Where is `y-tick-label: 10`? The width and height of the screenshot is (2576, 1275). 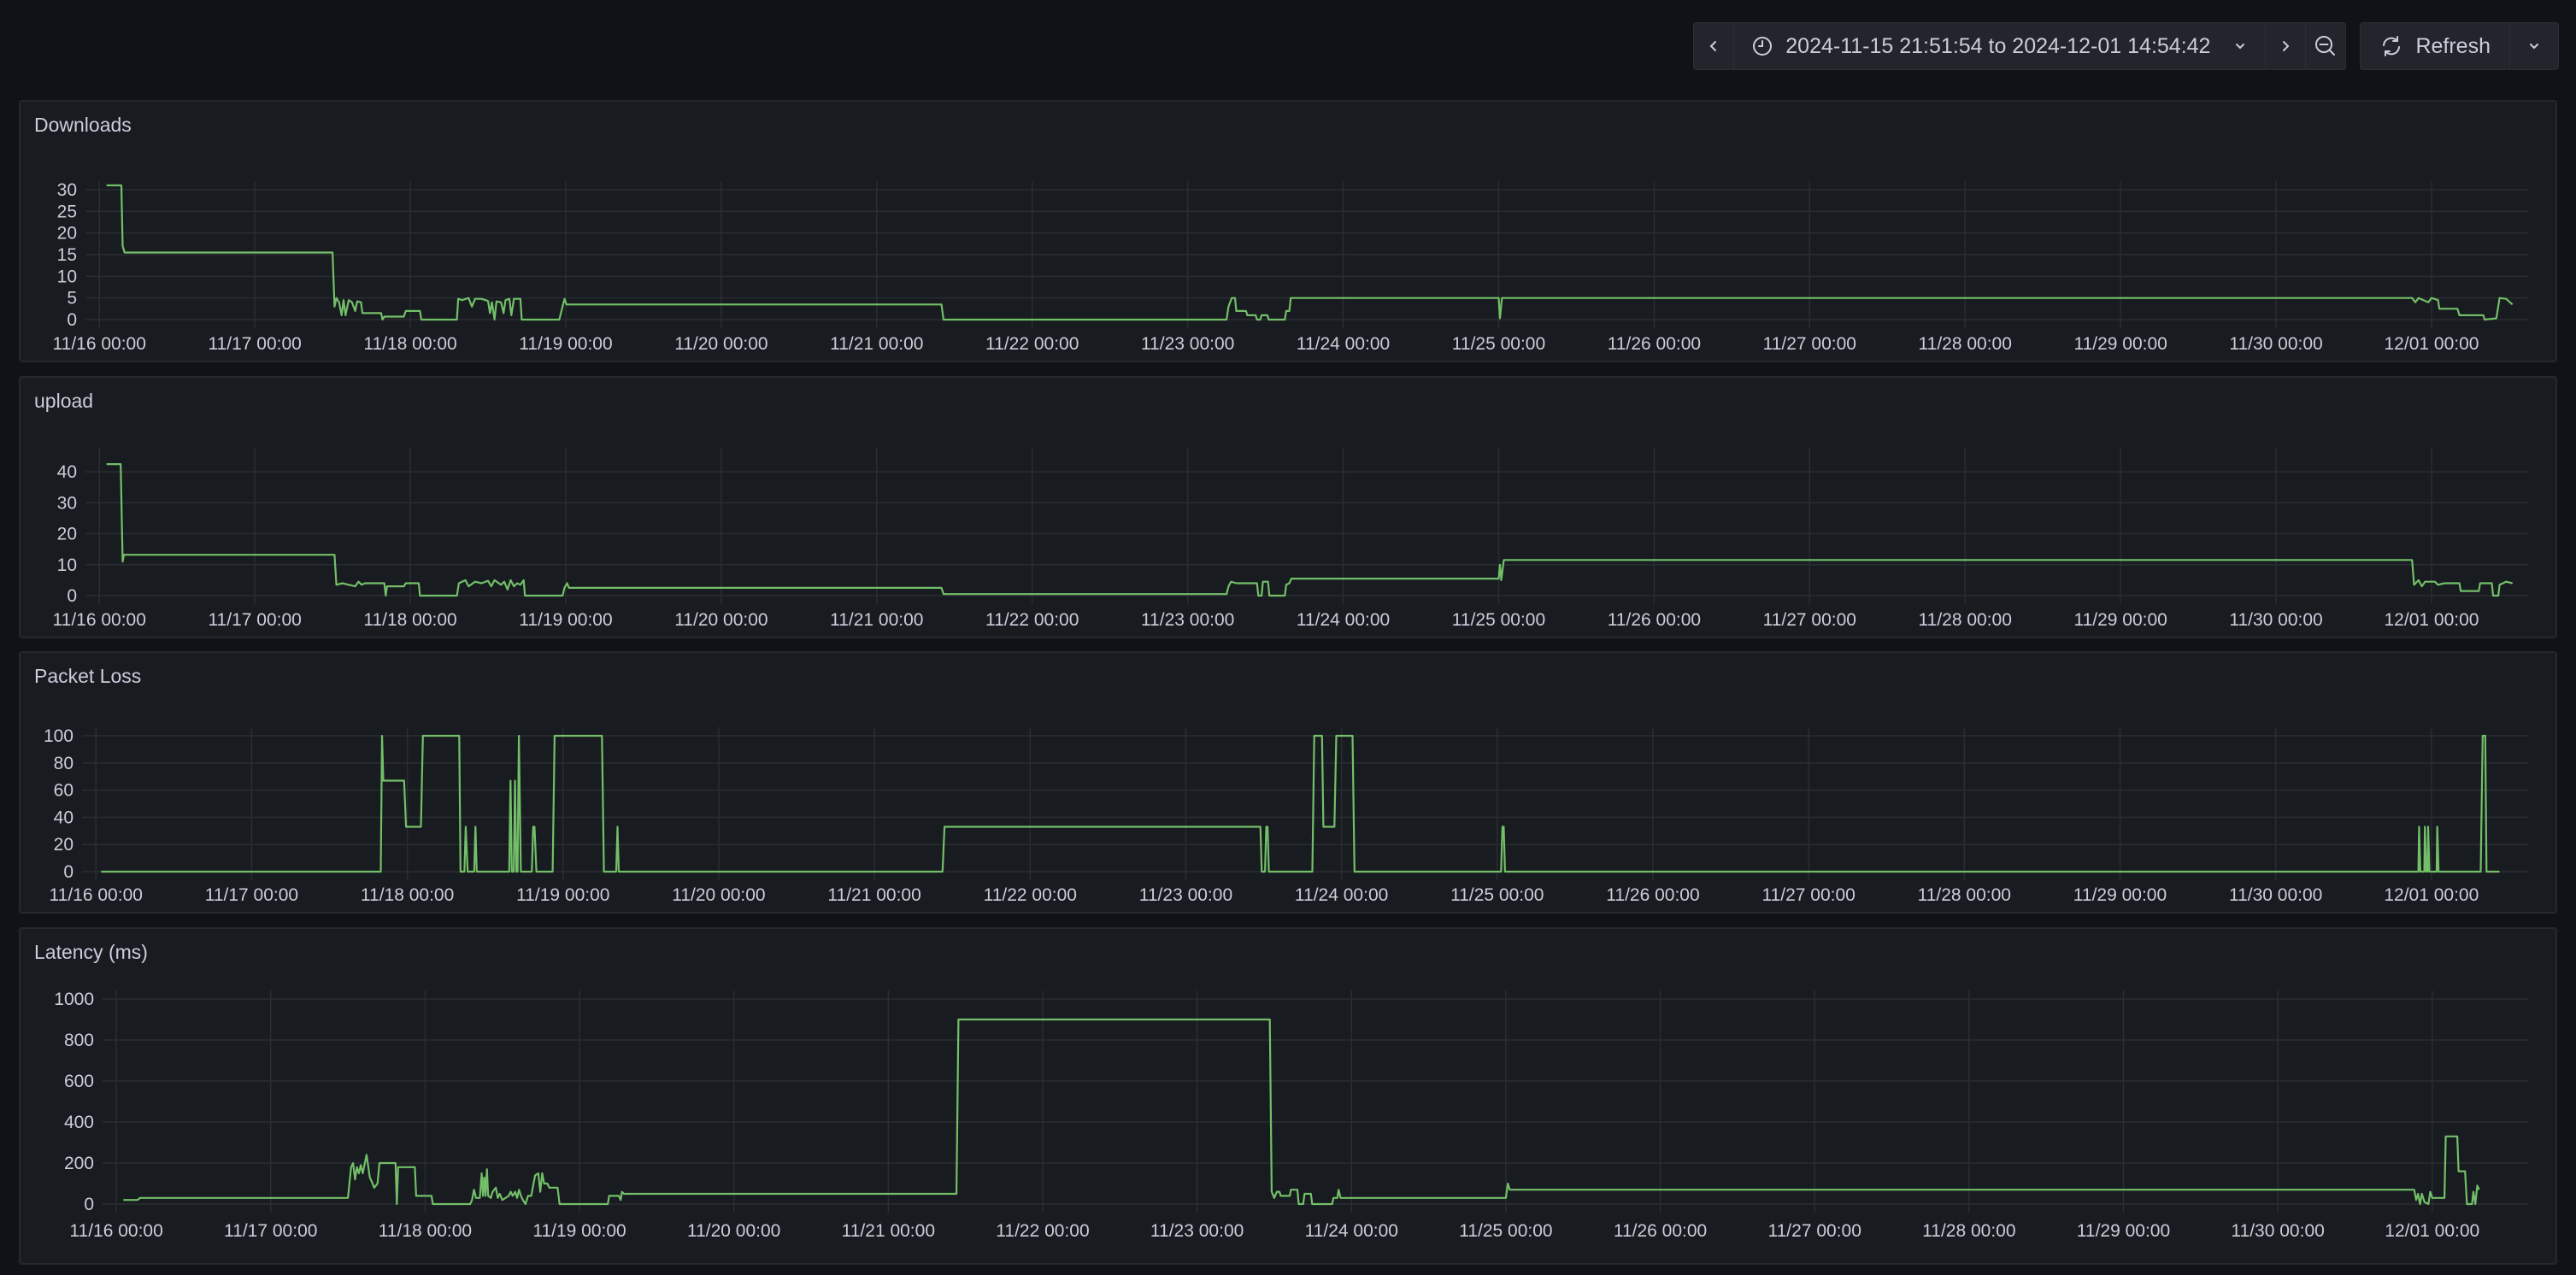 y-tick-label: 10 is located at coordinates (67, 276).